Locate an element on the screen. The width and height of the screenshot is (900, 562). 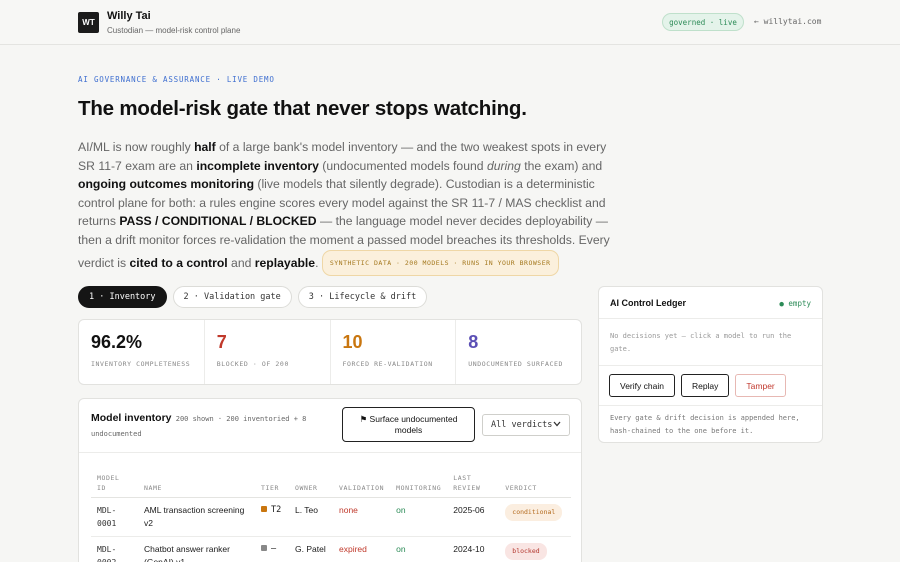
model-id: MDL-0002 is located at coordinates (114, 549).